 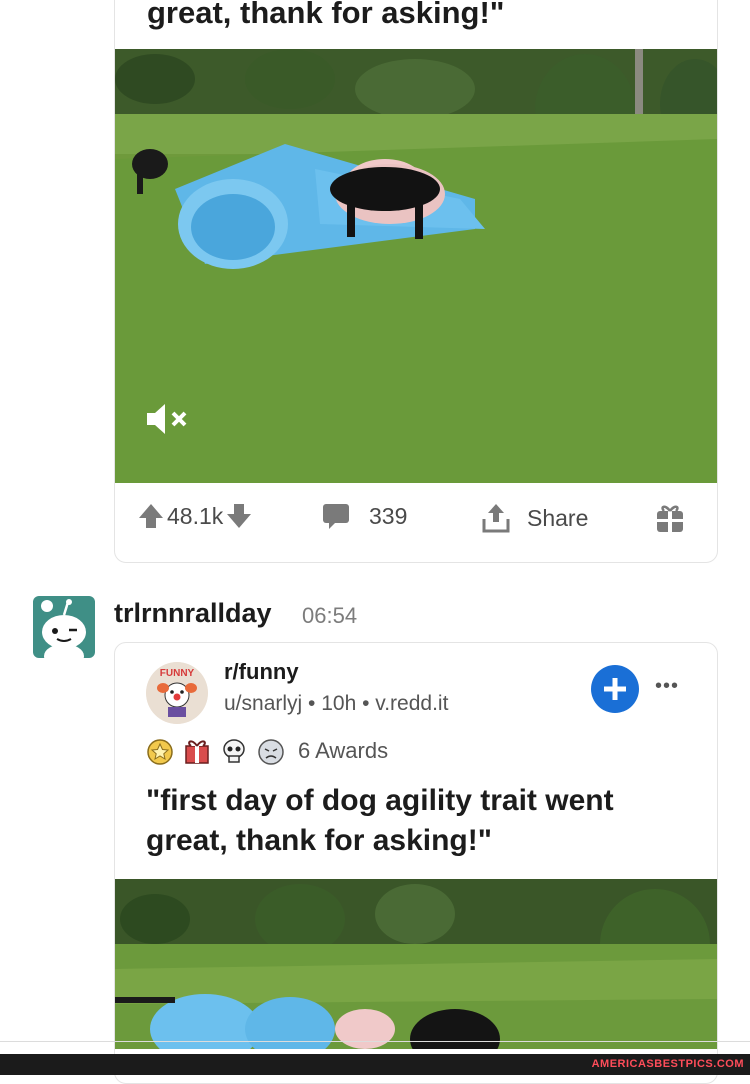 I want to click on downvote-icon, so click(x=239, y=516).